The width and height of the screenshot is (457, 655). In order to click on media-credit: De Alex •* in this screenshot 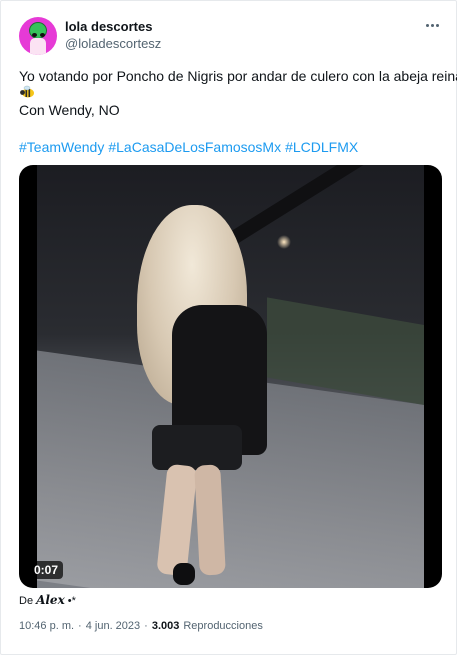, I will do `click(47, 600)`.